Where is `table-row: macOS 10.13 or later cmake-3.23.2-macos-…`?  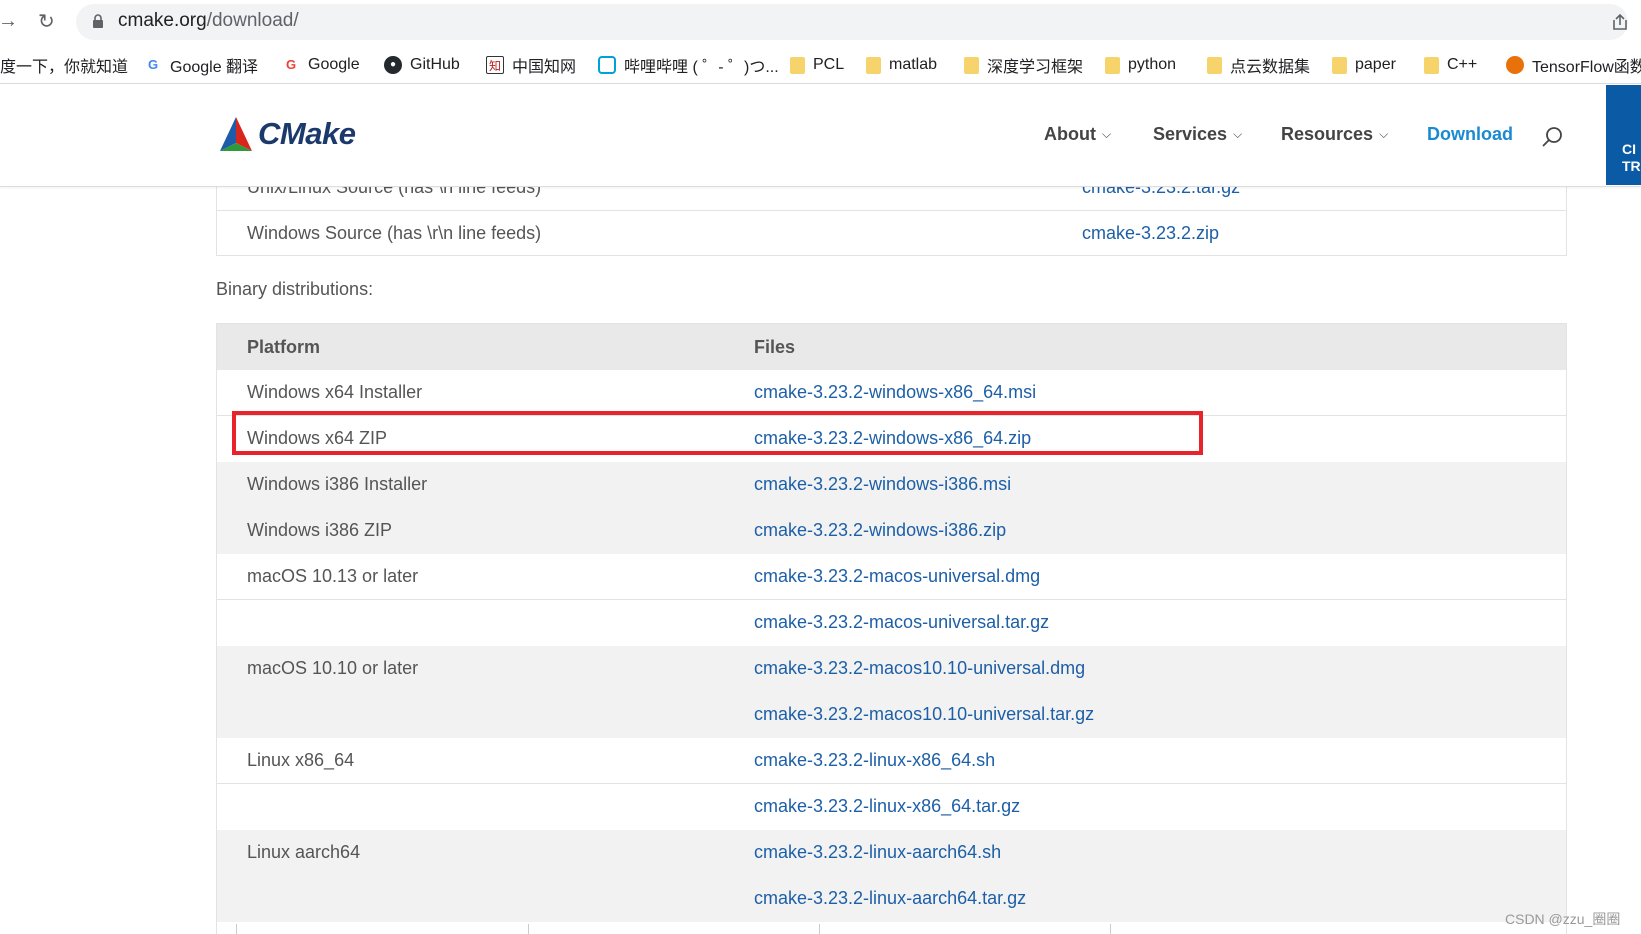
table-row: macOS 10.13 or later cmake-3.23.2-macos-… is located at coordinates (891, 577).